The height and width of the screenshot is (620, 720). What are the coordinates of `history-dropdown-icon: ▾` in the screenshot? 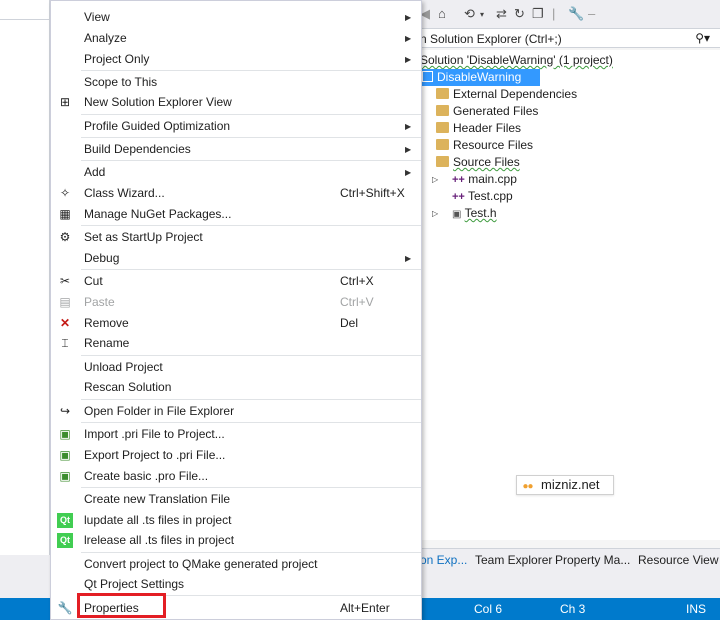 It's located at (482, 14).